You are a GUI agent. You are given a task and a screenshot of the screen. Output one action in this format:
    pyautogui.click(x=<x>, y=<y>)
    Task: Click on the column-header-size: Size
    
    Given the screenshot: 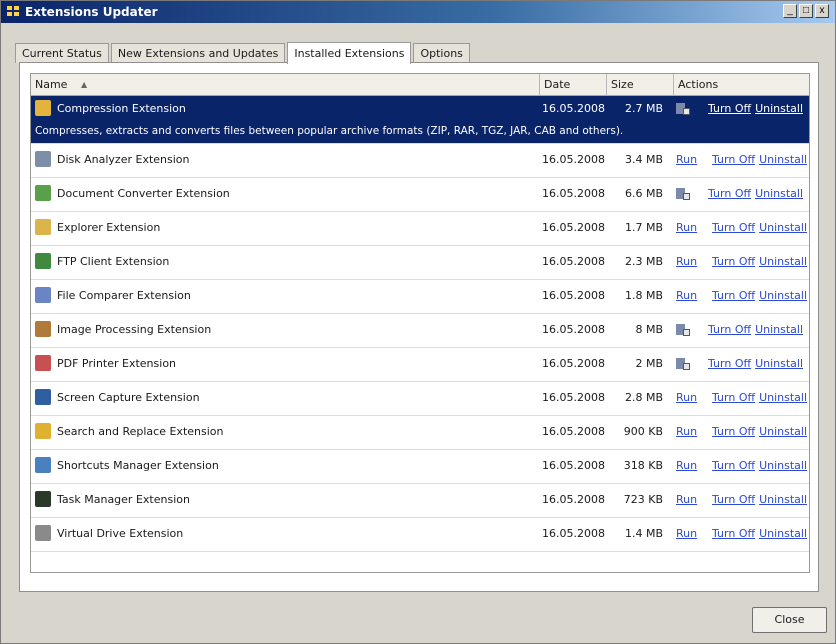 What is the action you would take?
    pyautogui.click(x=640, y=84)
    